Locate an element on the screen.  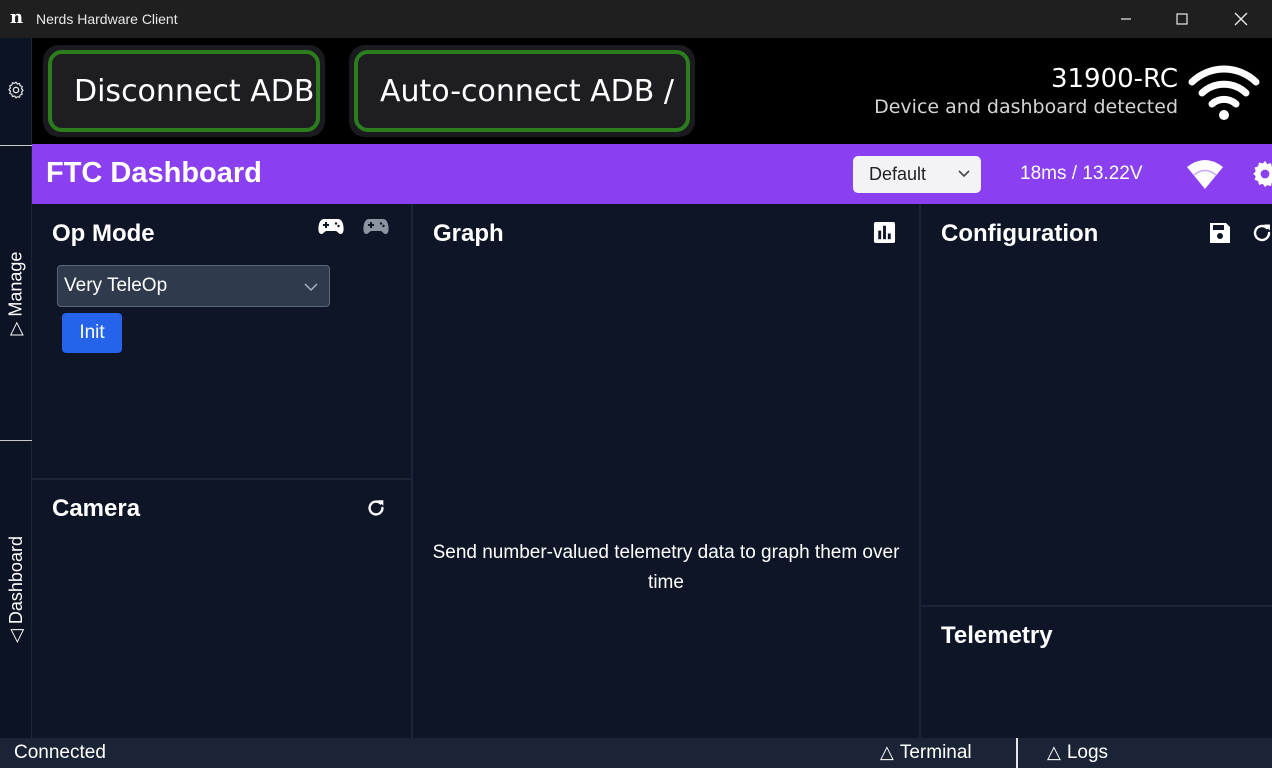
opmode-select-value: Very TeleOp is located at coordinates (116, 285).